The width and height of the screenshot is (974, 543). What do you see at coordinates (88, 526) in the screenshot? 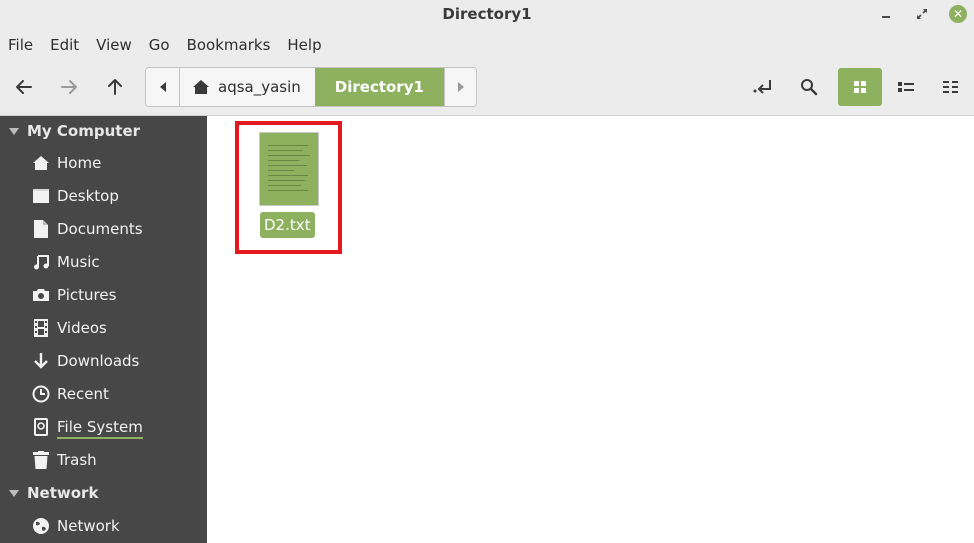
I see `sidebar-item-label: Network` at bounding box center [88, 526].